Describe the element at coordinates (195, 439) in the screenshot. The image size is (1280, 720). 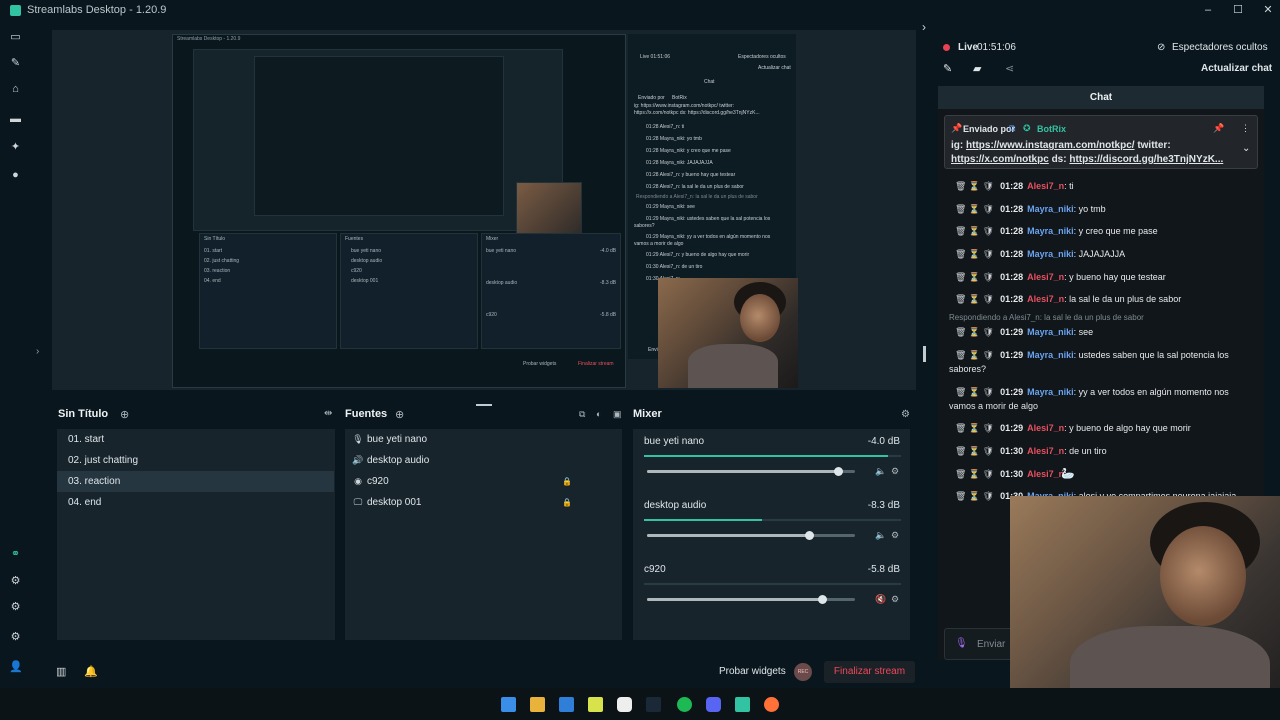
I see `scene-item: 01. start` at that location.